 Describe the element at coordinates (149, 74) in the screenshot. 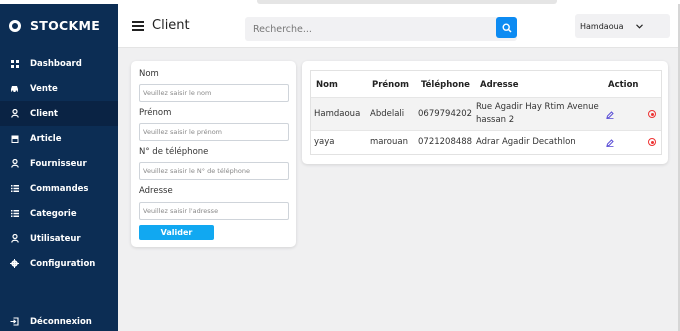

I see `nom-label: Nom` at that location.